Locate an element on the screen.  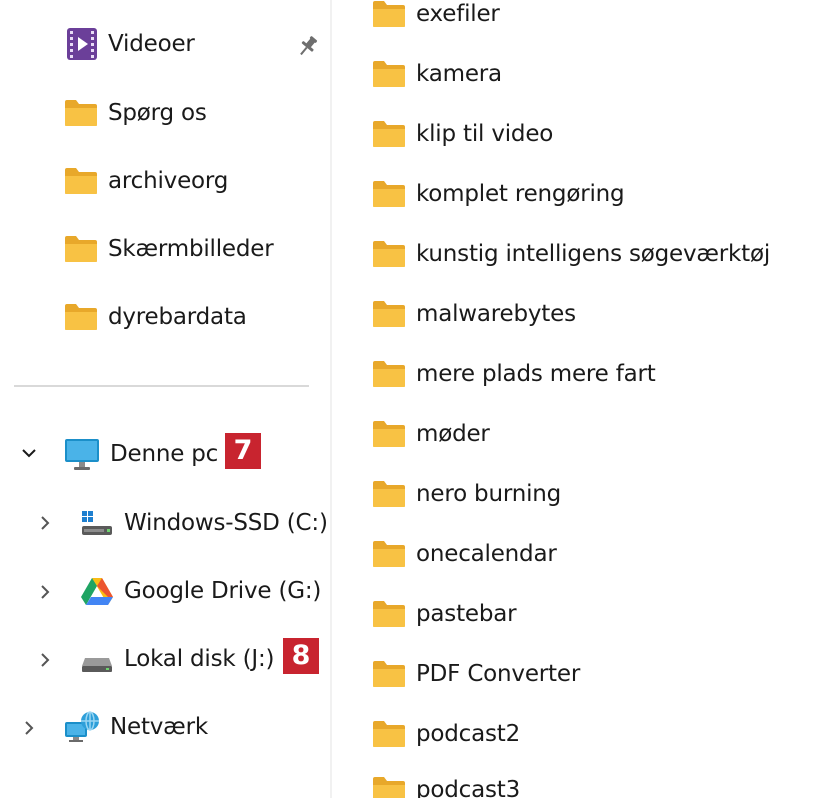
file-name: podcast3 is located at coordinates (468, 787).